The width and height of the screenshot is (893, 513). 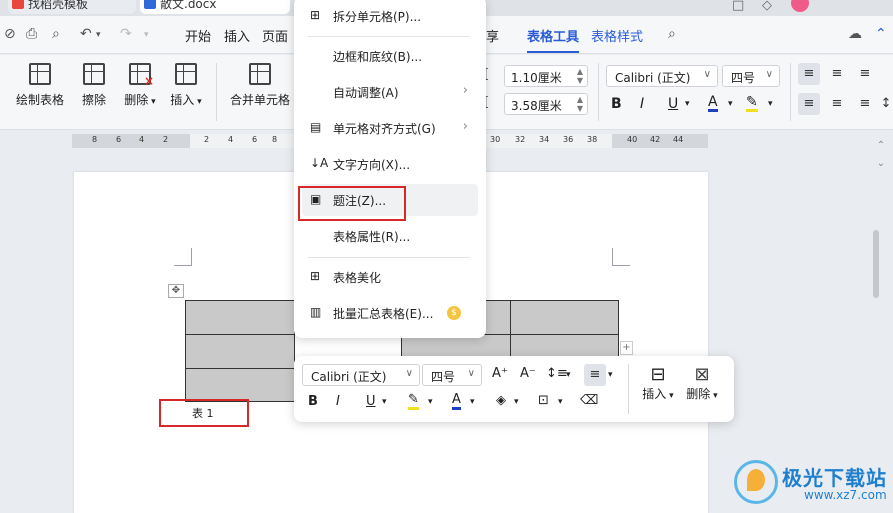 I want to click on align-bottom-icon: ≡, so click(x=865, y=74).